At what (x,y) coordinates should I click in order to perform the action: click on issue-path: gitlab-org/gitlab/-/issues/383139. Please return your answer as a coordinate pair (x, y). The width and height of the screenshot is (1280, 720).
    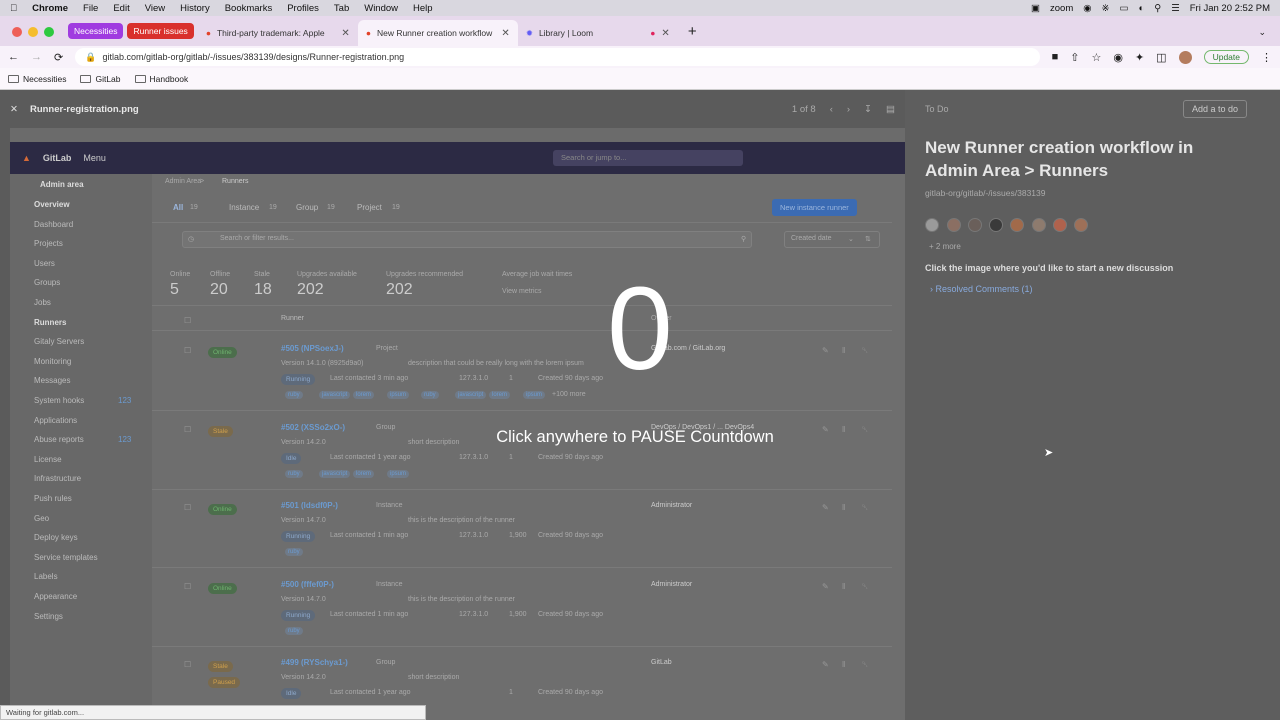
    Looking at the image, I should click on (985, 193).